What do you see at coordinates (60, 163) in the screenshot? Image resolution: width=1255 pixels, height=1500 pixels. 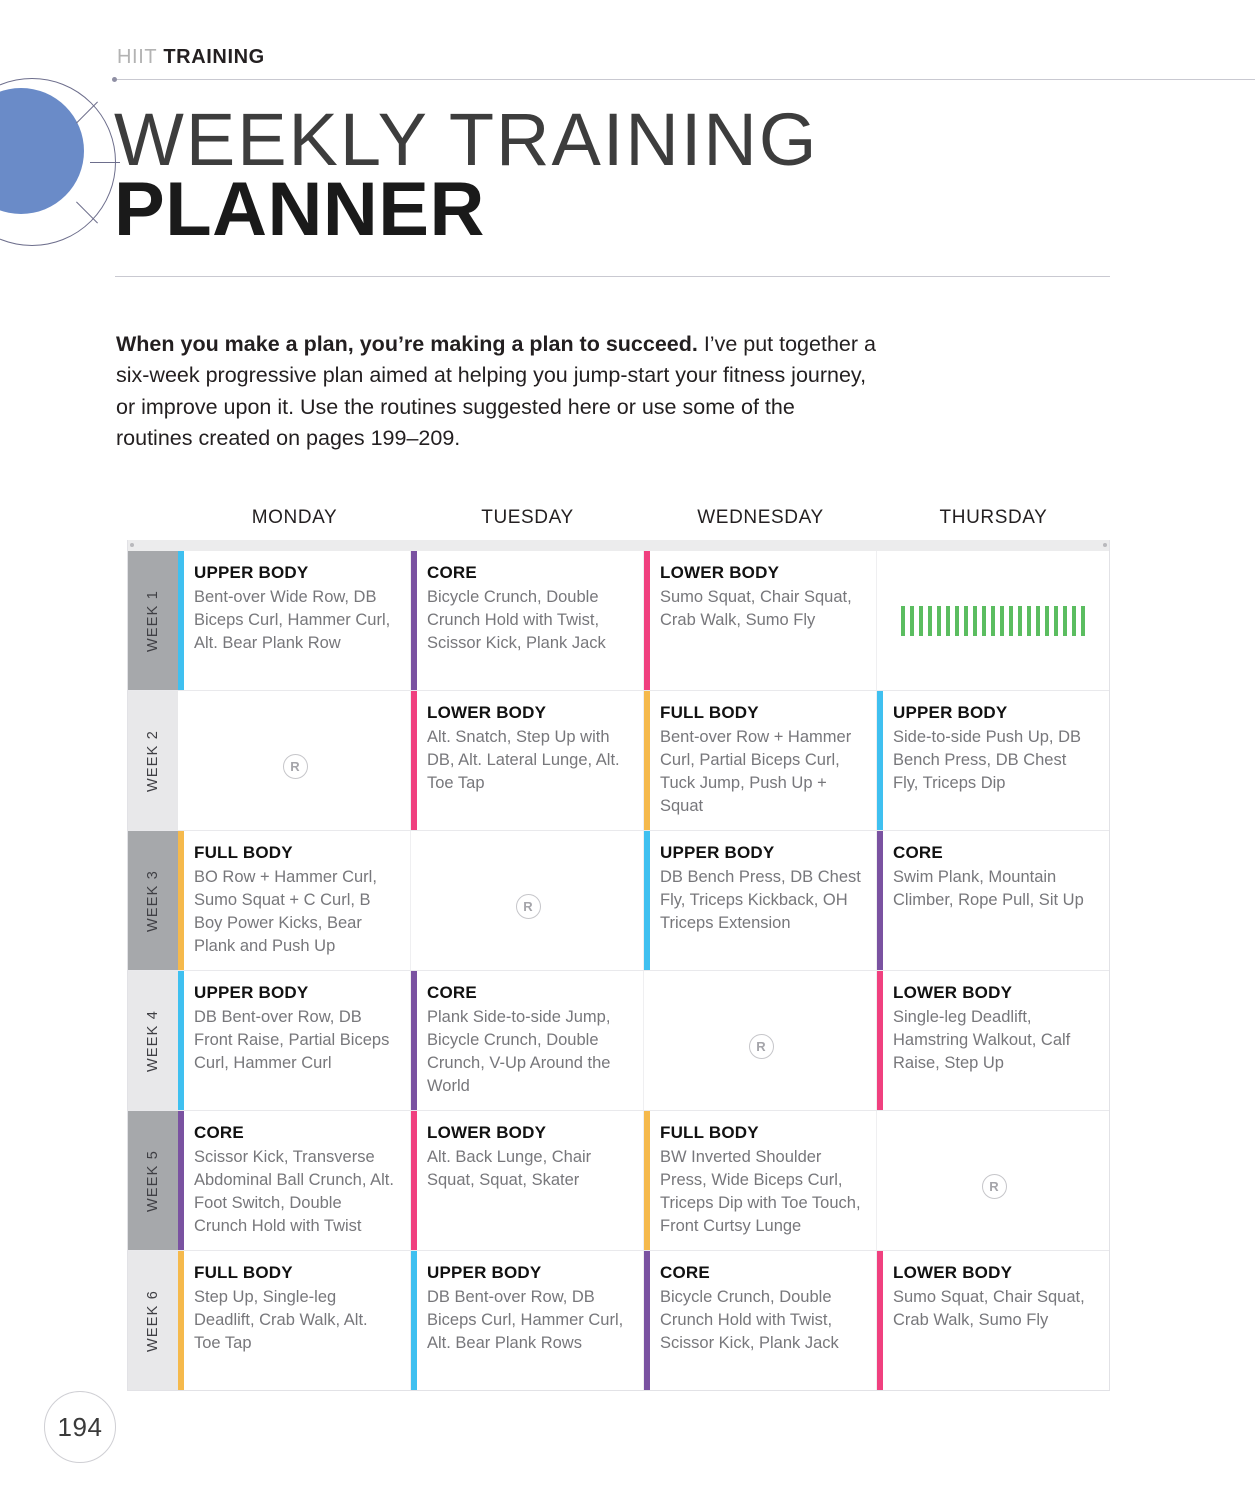 I see `brand-logo` at bounding box center [60, 163].